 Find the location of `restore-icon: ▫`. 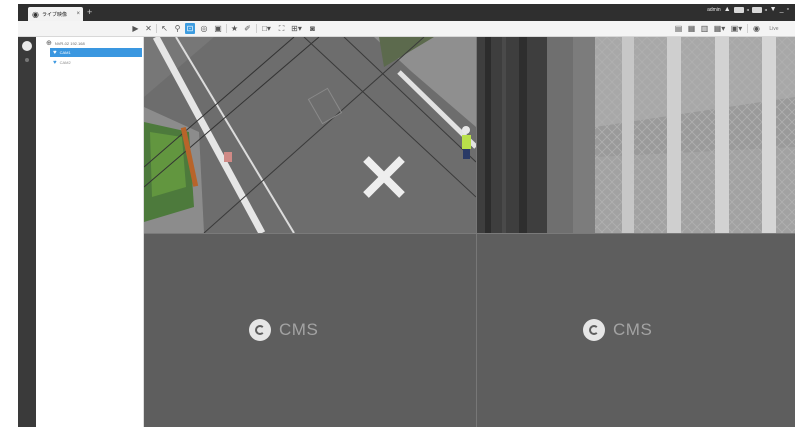

restore-icon: ▫ is located at coordinates (788, 9).